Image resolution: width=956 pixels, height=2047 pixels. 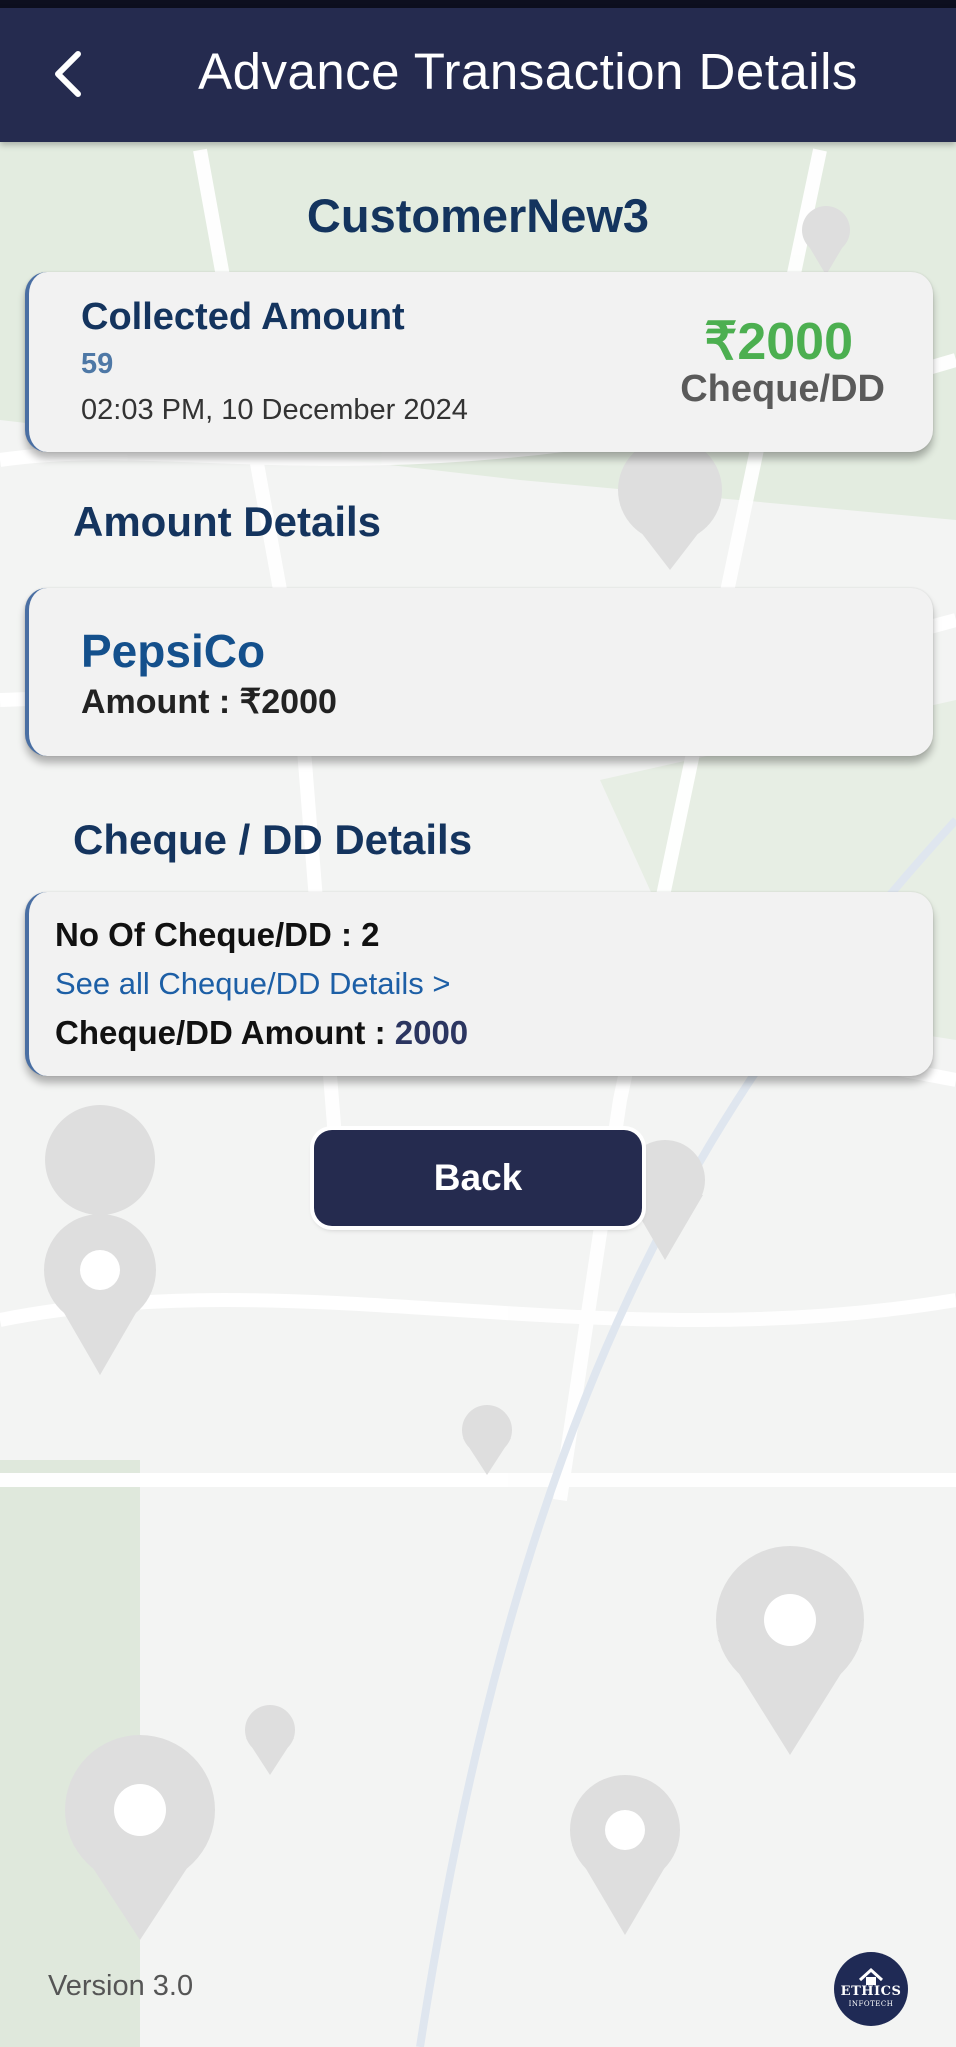 I want to click on logo-text: ETHICS, so click(x=871, y=1991).